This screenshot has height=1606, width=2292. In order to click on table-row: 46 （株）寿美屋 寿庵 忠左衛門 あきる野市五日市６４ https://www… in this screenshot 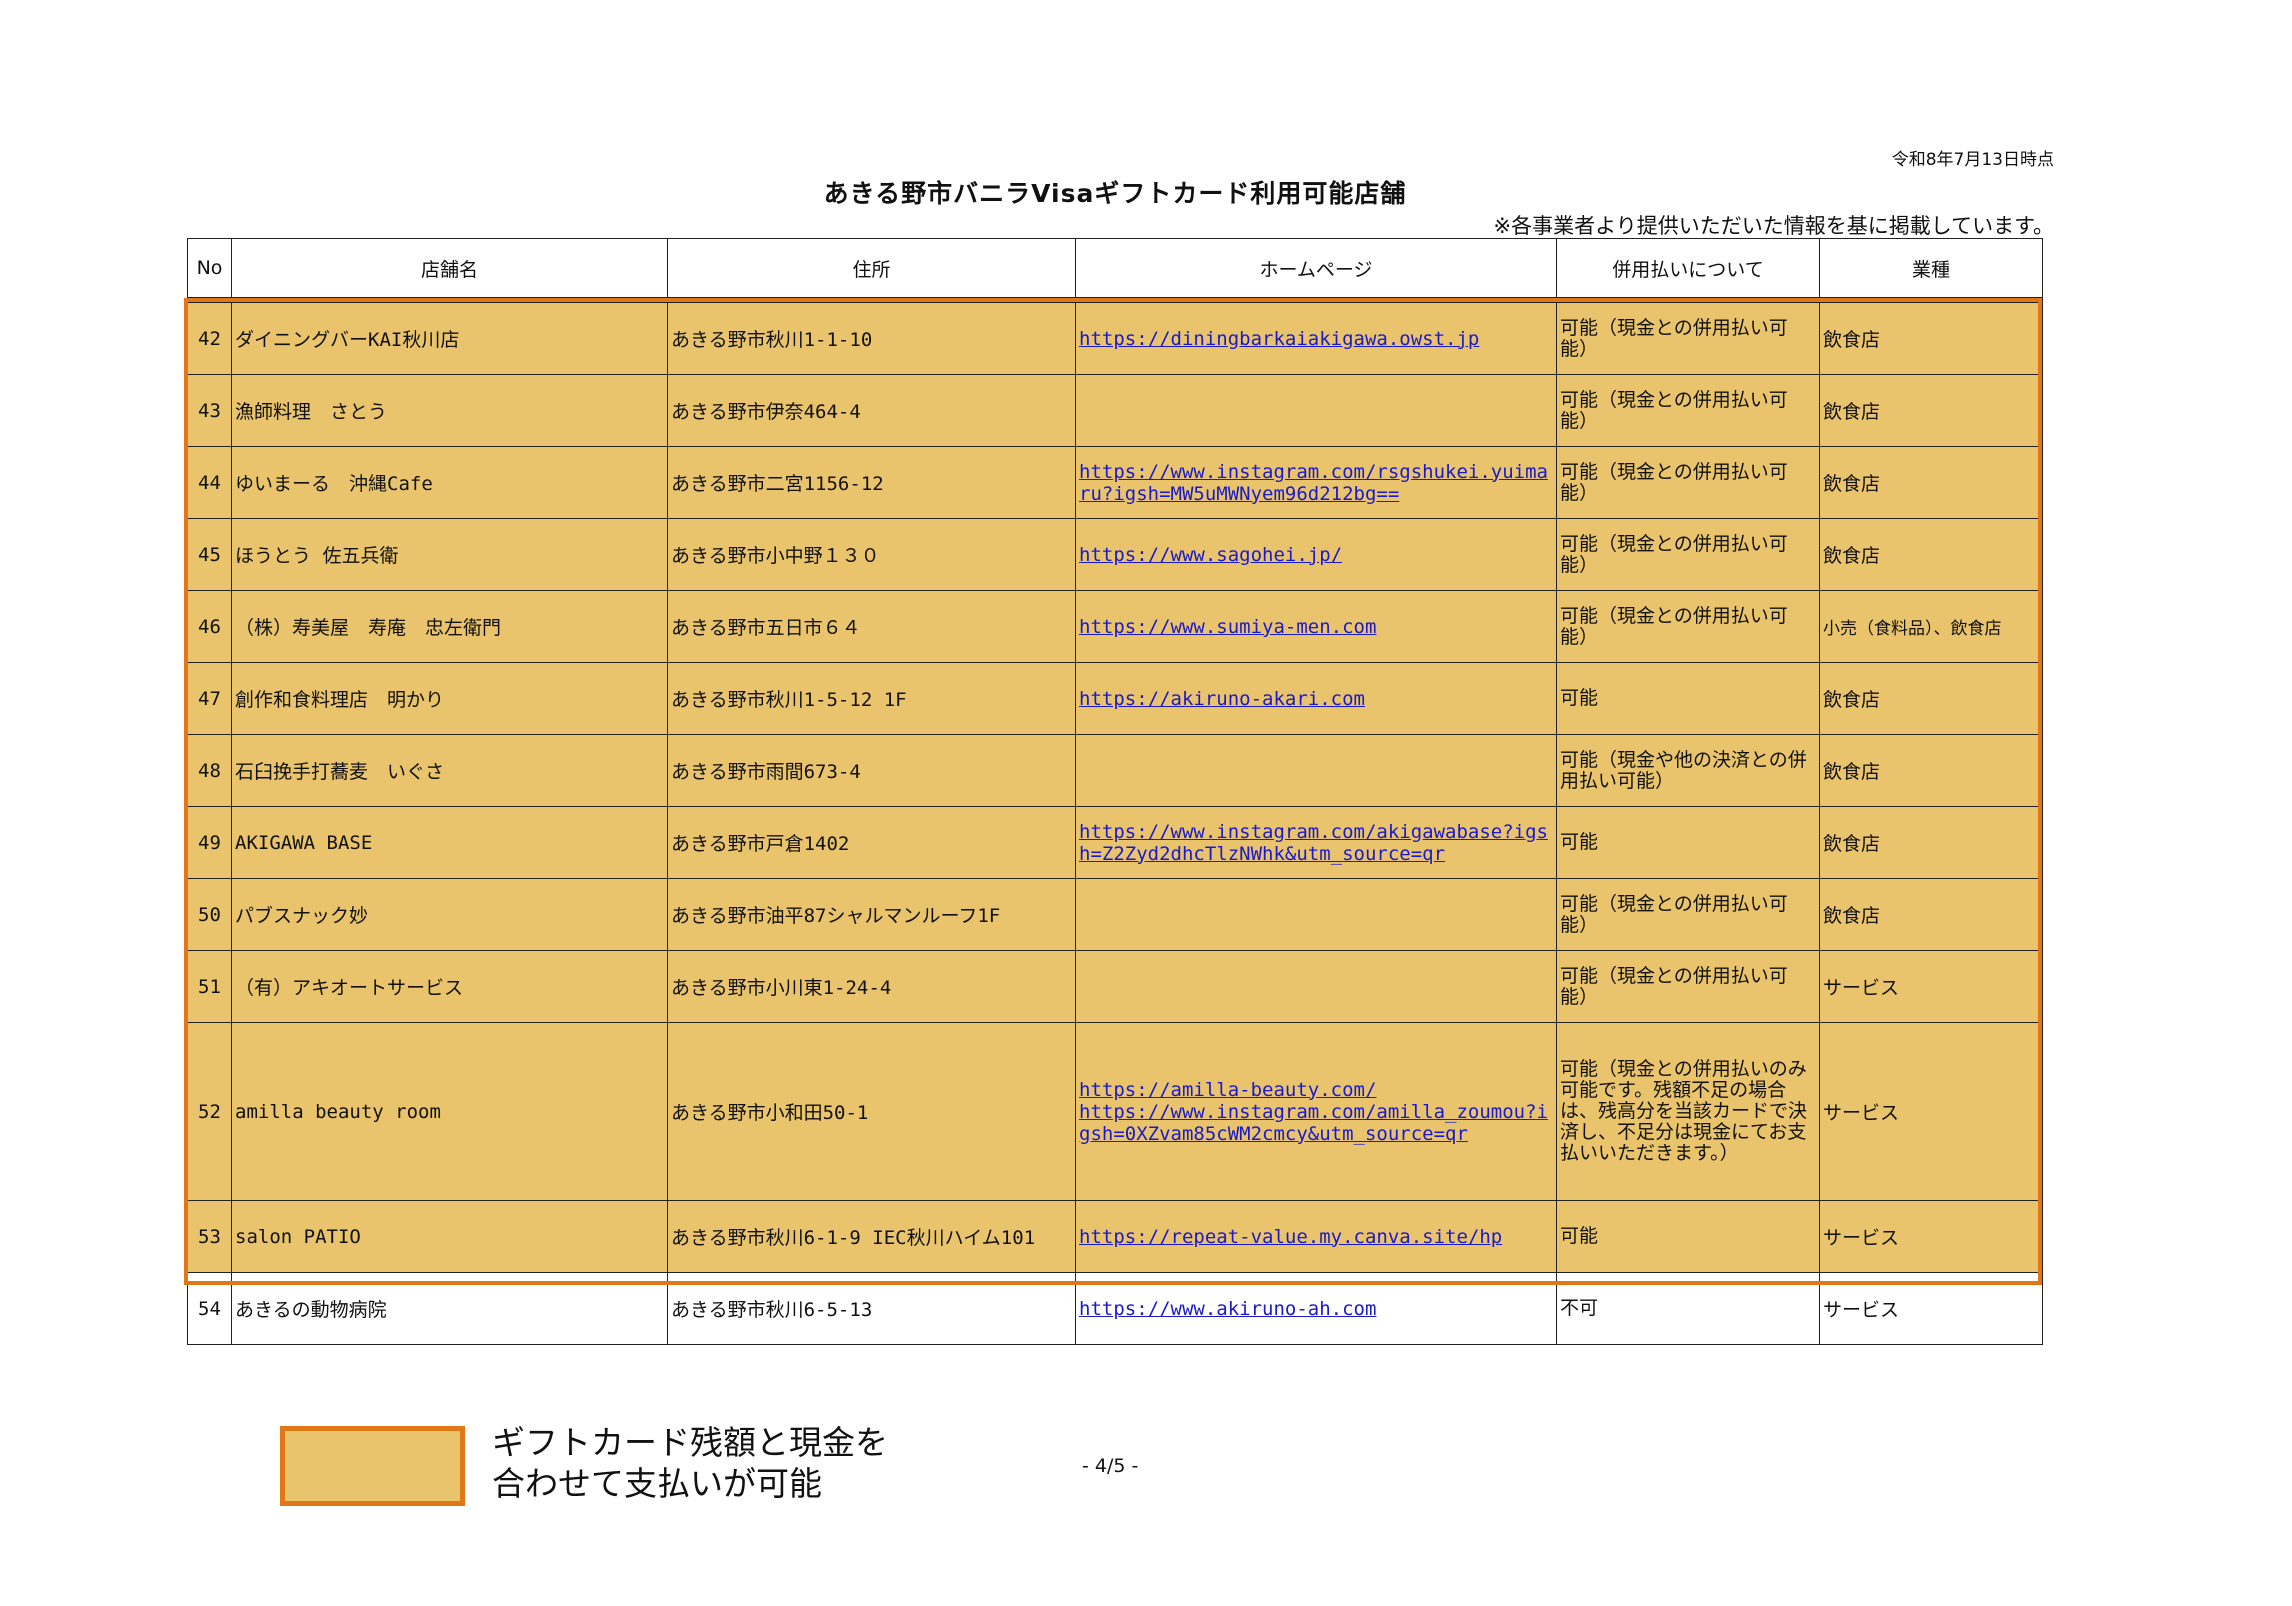, I will do `click(1115, 626)`.